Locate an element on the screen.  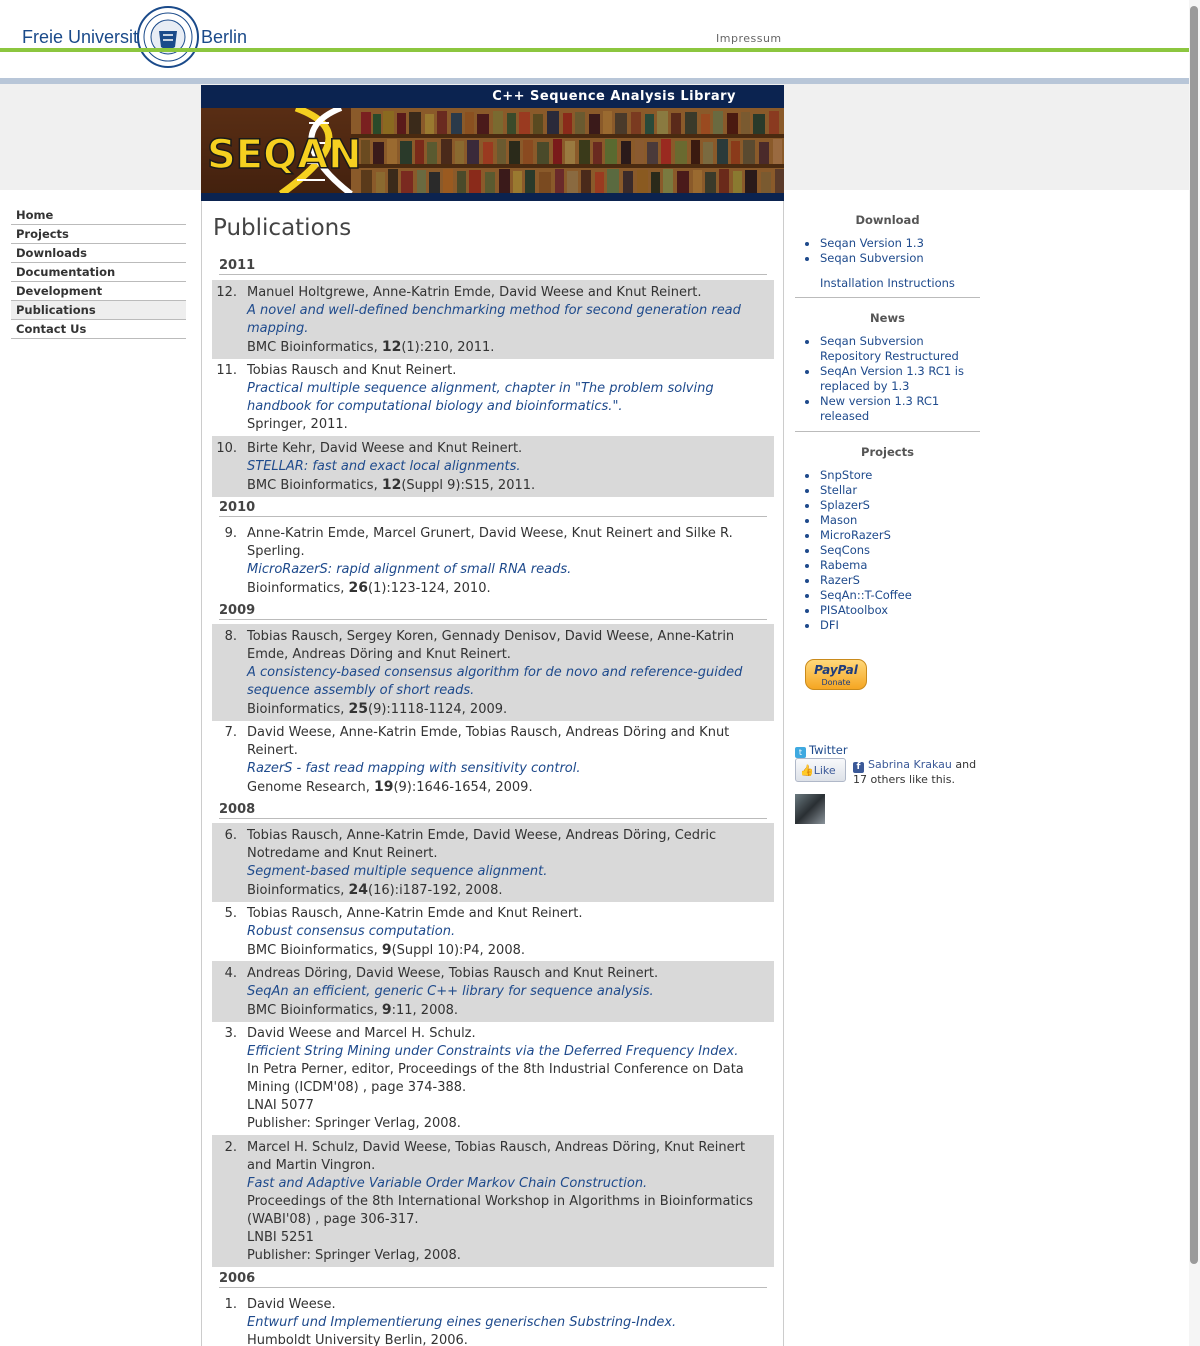
project-link: Stellar is located at coordinates (887, 490).